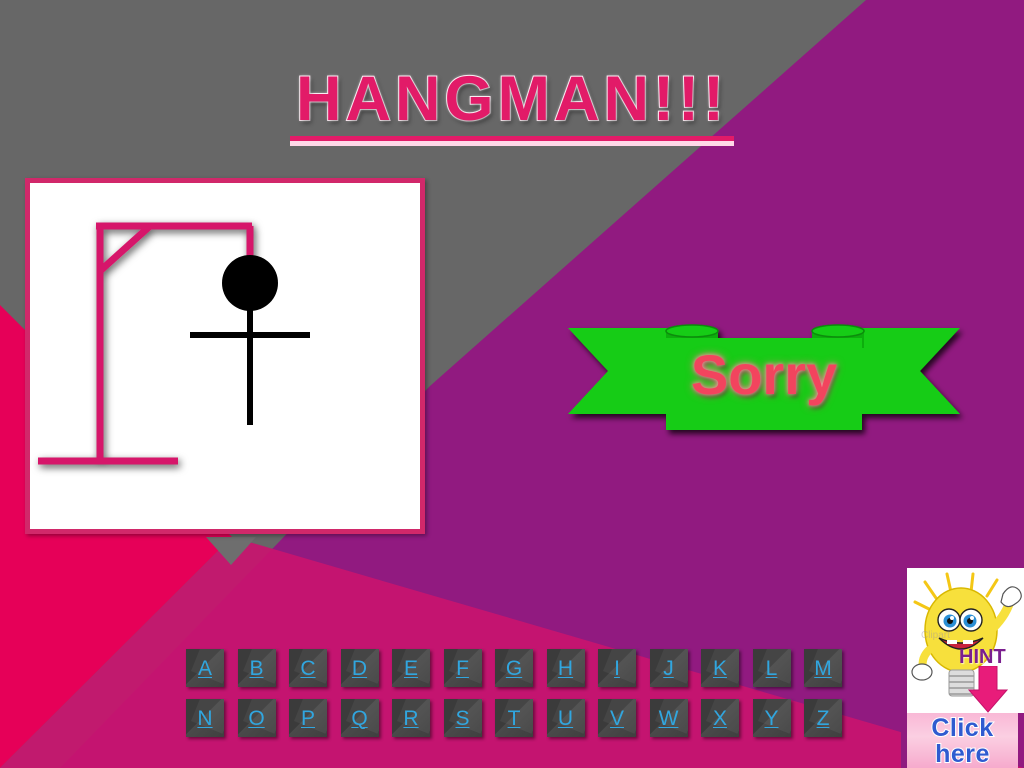 This screenshot has height=768, width=1024. I want to click on ribbon-shape, so click(764, 377).